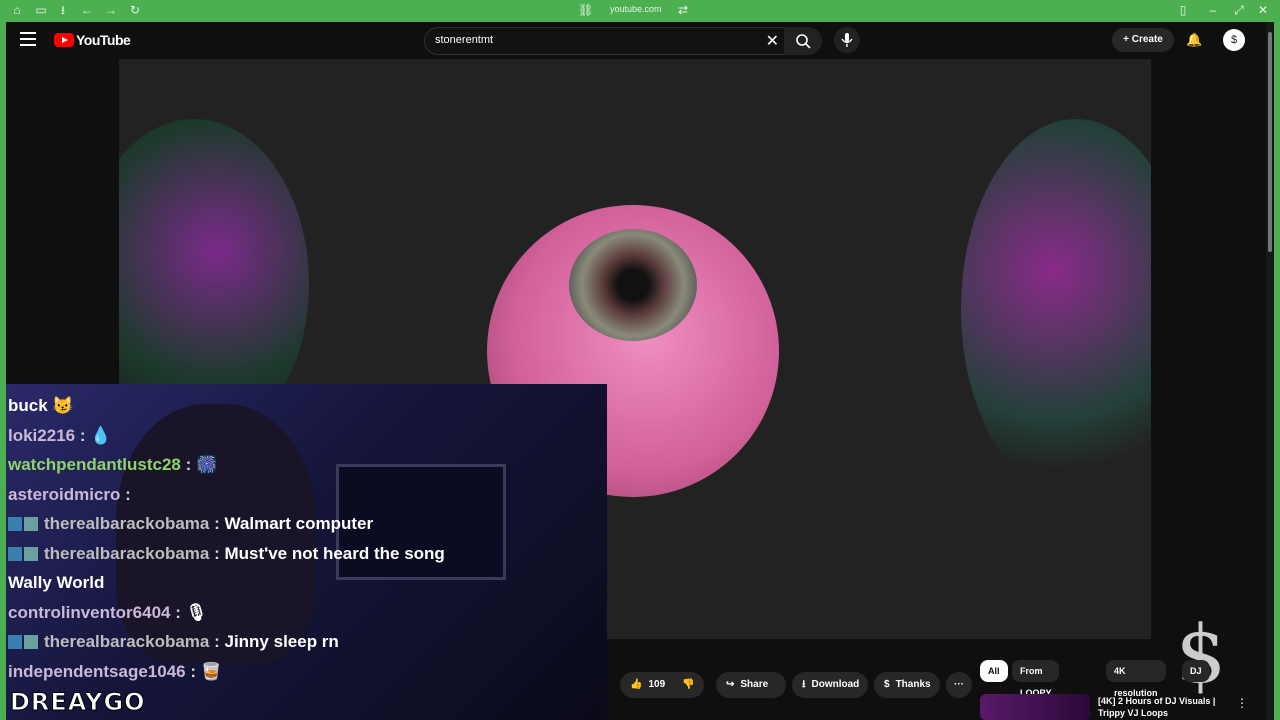  What do you see at coordinates (633, 285) in the screenshot?
I see `eye-iris` at bounding box center [633, 285].